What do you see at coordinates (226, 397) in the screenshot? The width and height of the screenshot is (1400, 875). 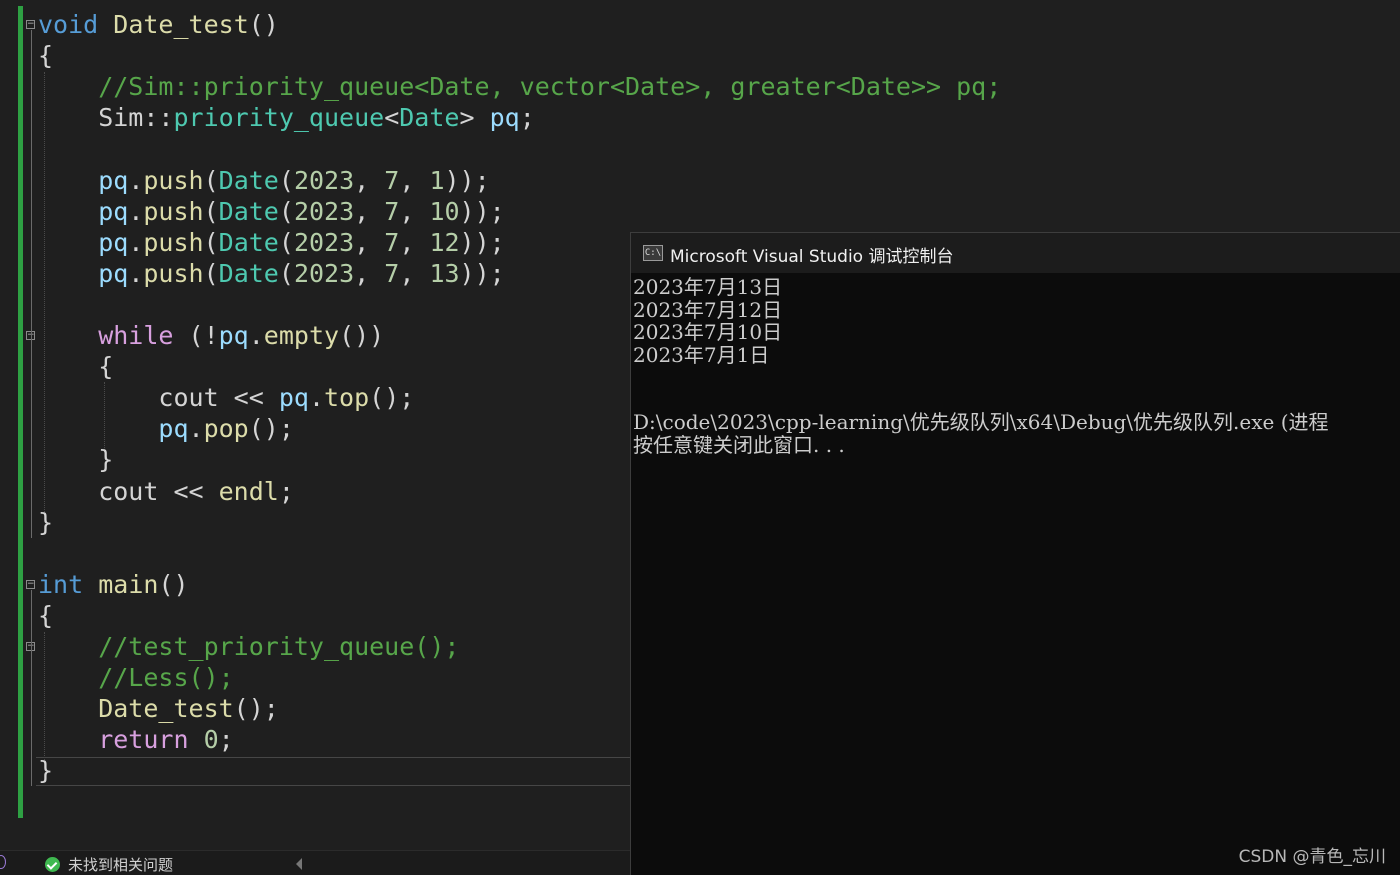 I see `code-line: cout << pq.top();` at bounding box center [226, 397].